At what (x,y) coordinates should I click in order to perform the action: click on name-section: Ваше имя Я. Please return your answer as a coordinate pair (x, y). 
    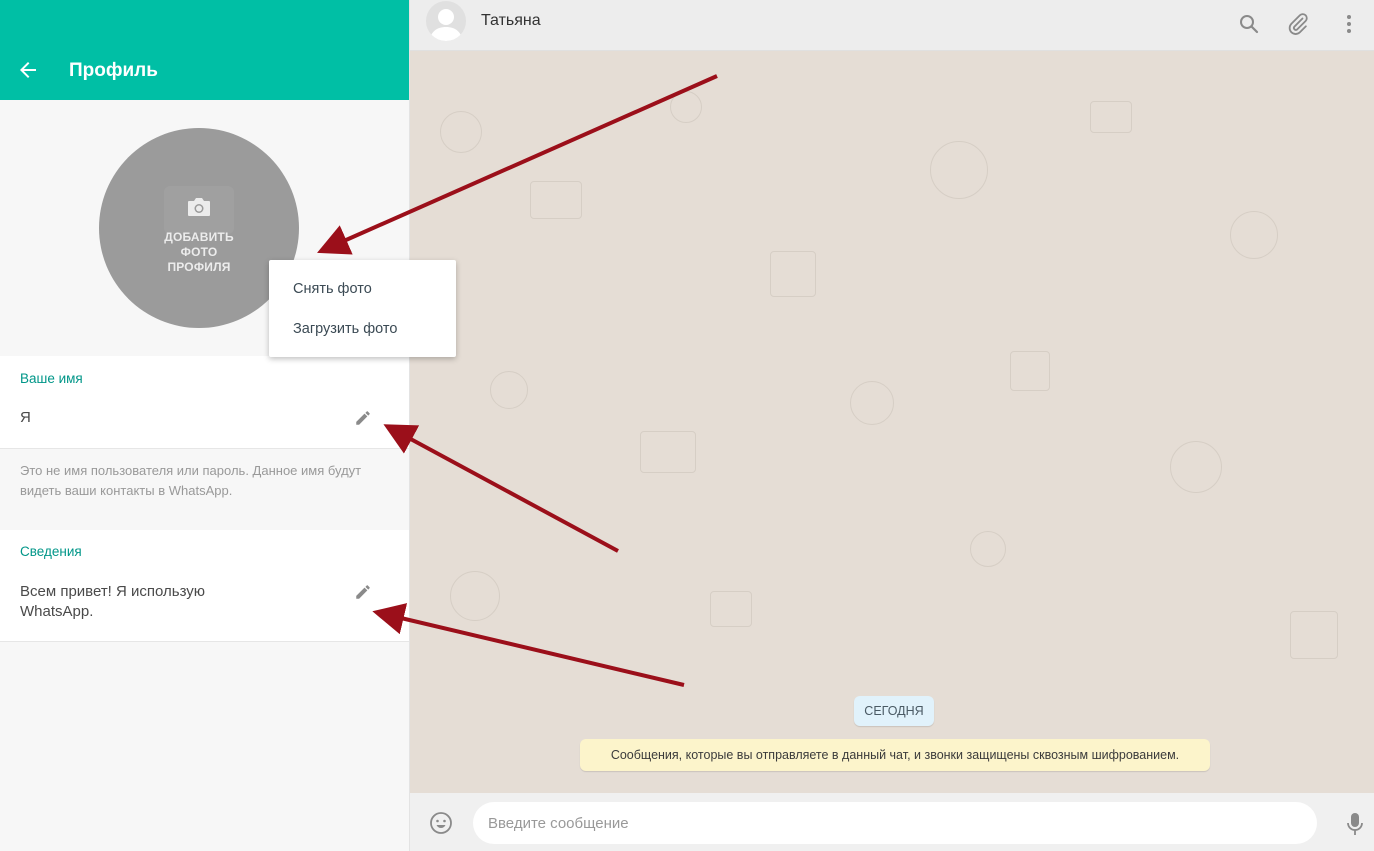
    Looking at the image, I should click on (204, 402).